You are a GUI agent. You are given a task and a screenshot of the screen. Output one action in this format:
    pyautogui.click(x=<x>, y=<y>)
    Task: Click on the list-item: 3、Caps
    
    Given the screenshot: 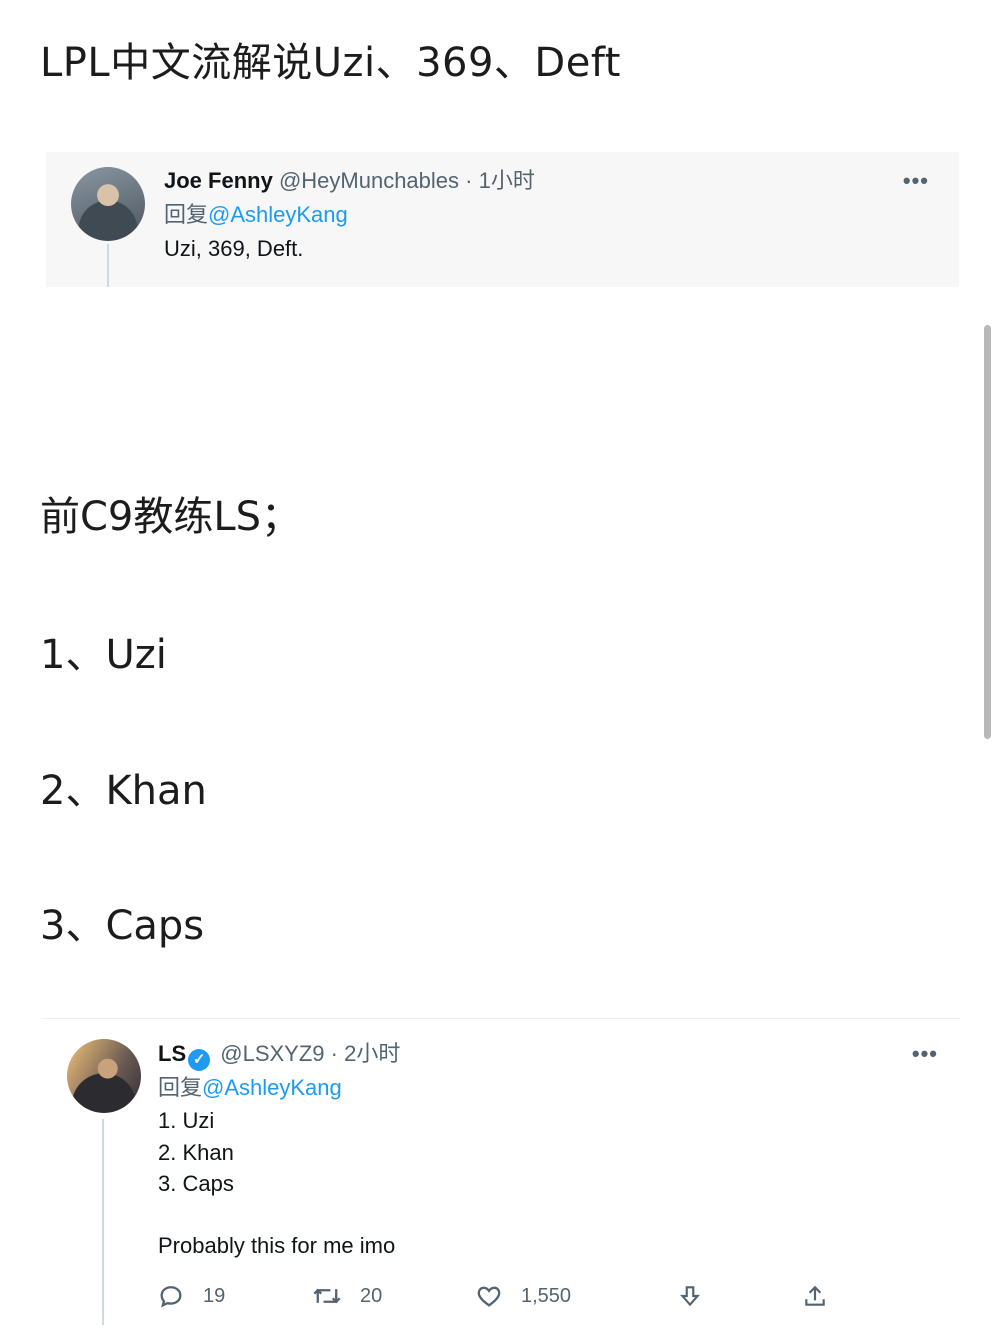 What is the action you would take?
    pyautogui.click(x=122, y=926)
    